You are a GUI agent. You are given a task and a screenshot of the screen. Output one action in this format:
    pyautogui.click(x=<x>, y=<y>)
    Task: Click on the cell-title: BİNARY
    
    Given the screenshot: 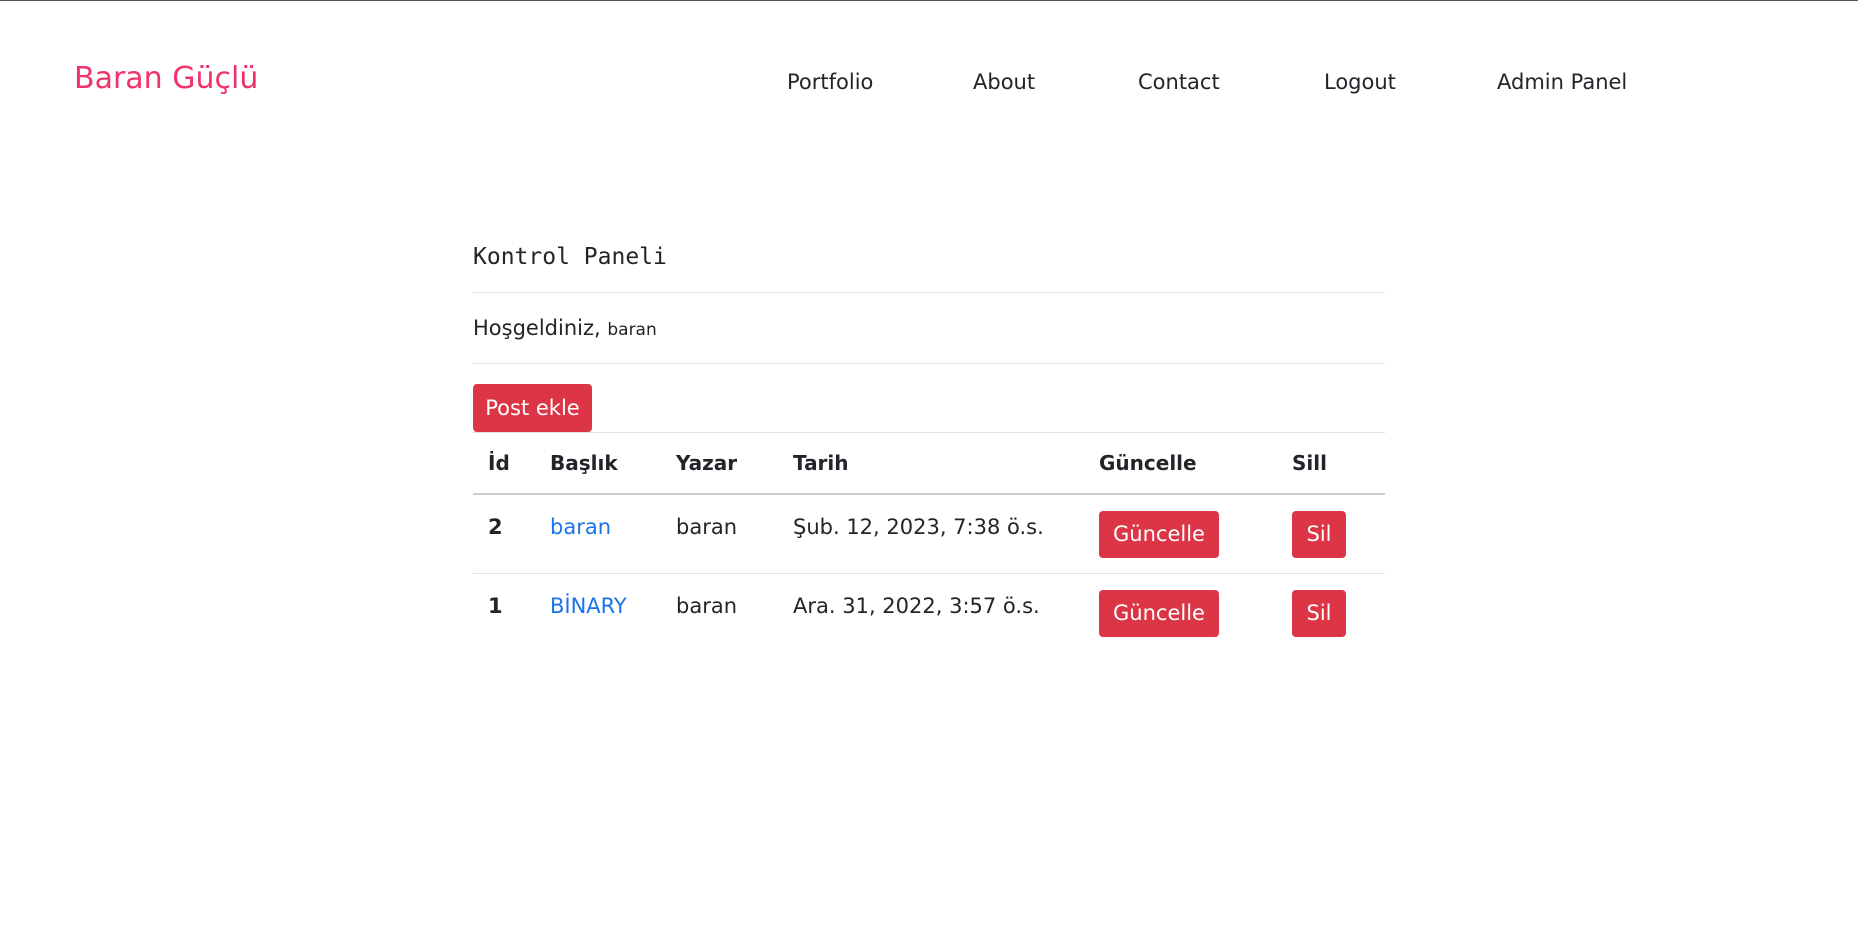 What is the action you would take?
    pyautogui.click(x=598, y=613)
    